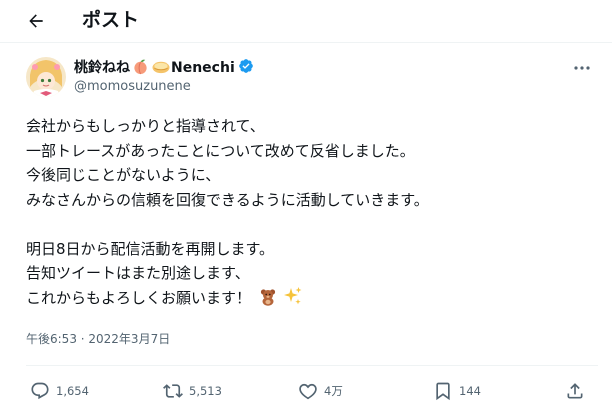  I want to click on user-name-row: 桃鈴ねね Nenechi, so click(164, 68).